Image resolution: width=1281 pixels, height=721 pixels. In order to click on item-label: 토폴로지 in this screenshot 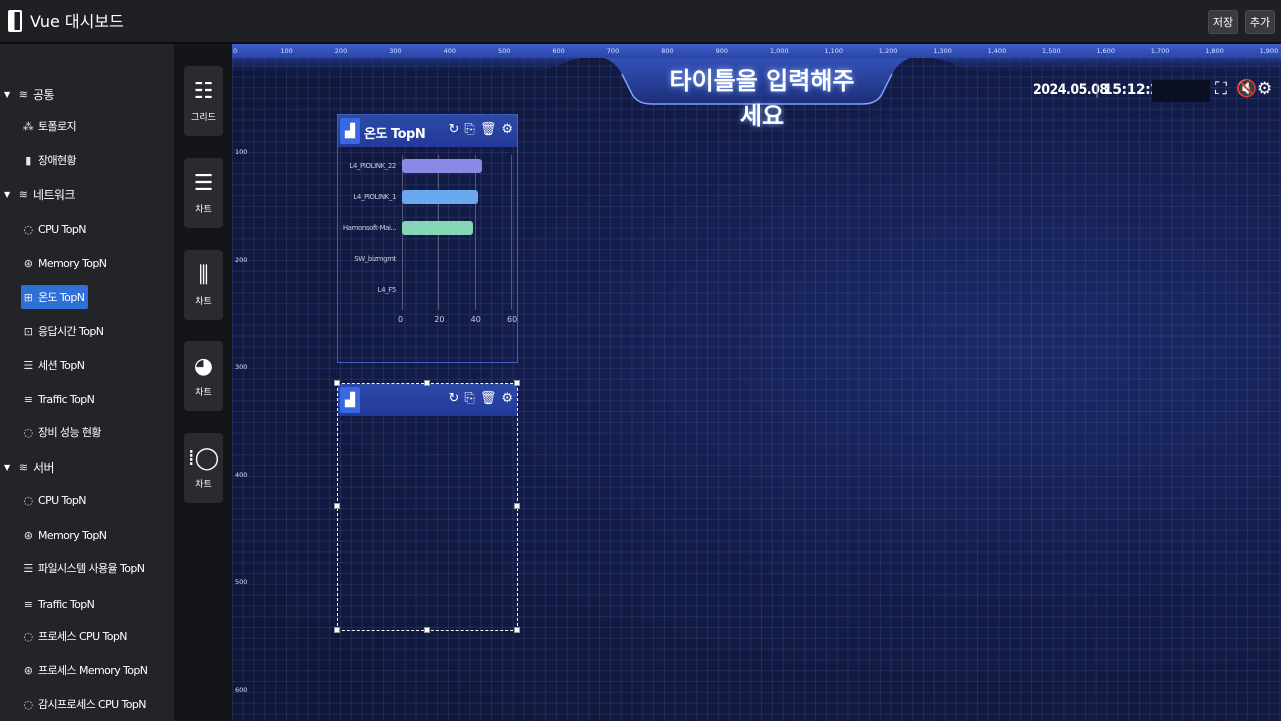, I will do `click(57, 126)`.